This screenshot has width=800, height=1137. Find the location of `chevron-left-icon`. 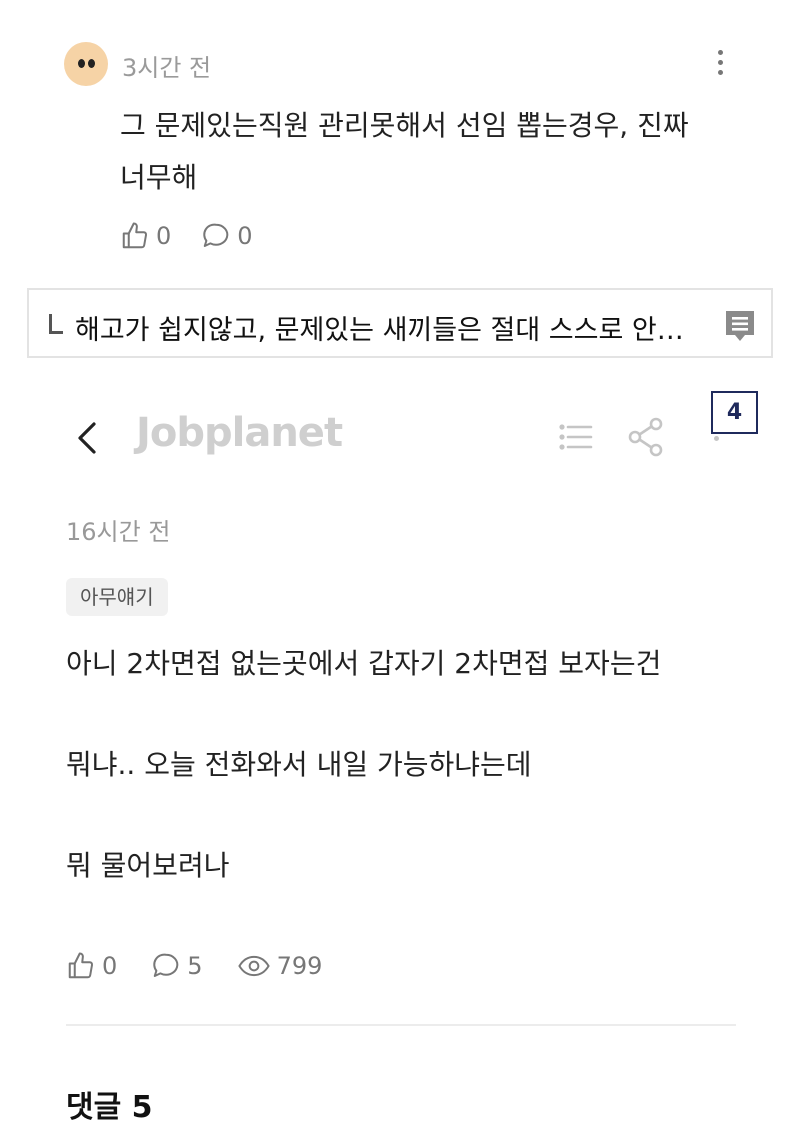

chevron-left-icon is located at coordinates (88, 438).